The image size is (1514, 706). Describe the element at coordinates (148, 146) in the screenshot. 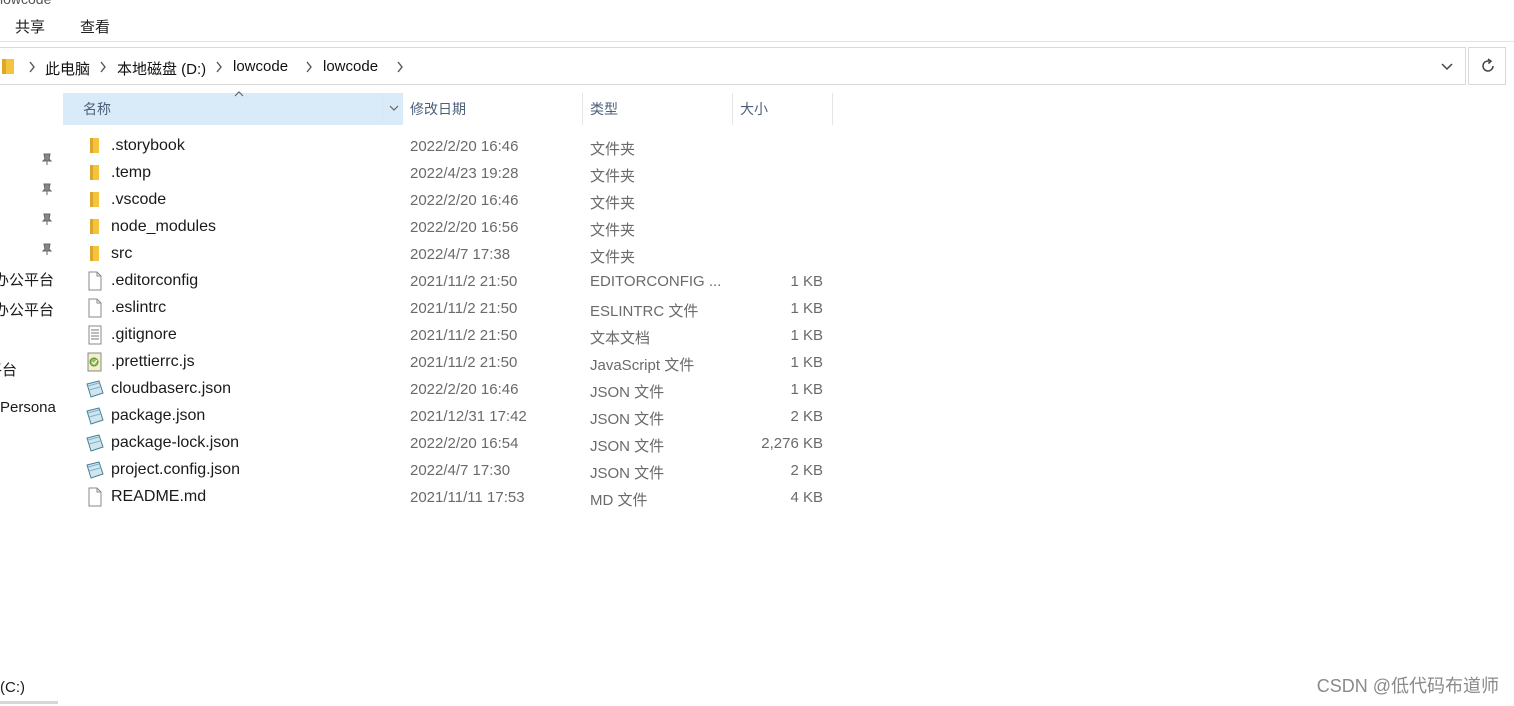

I see `file-name: .storybook` at that location.